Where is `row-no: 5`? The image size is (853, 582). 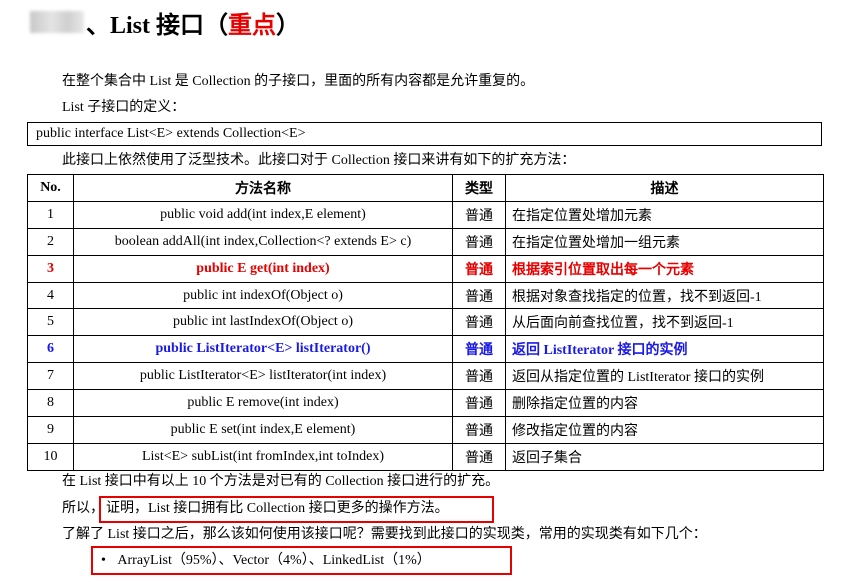
row-no: 5 is located at coordinates (50, 322).